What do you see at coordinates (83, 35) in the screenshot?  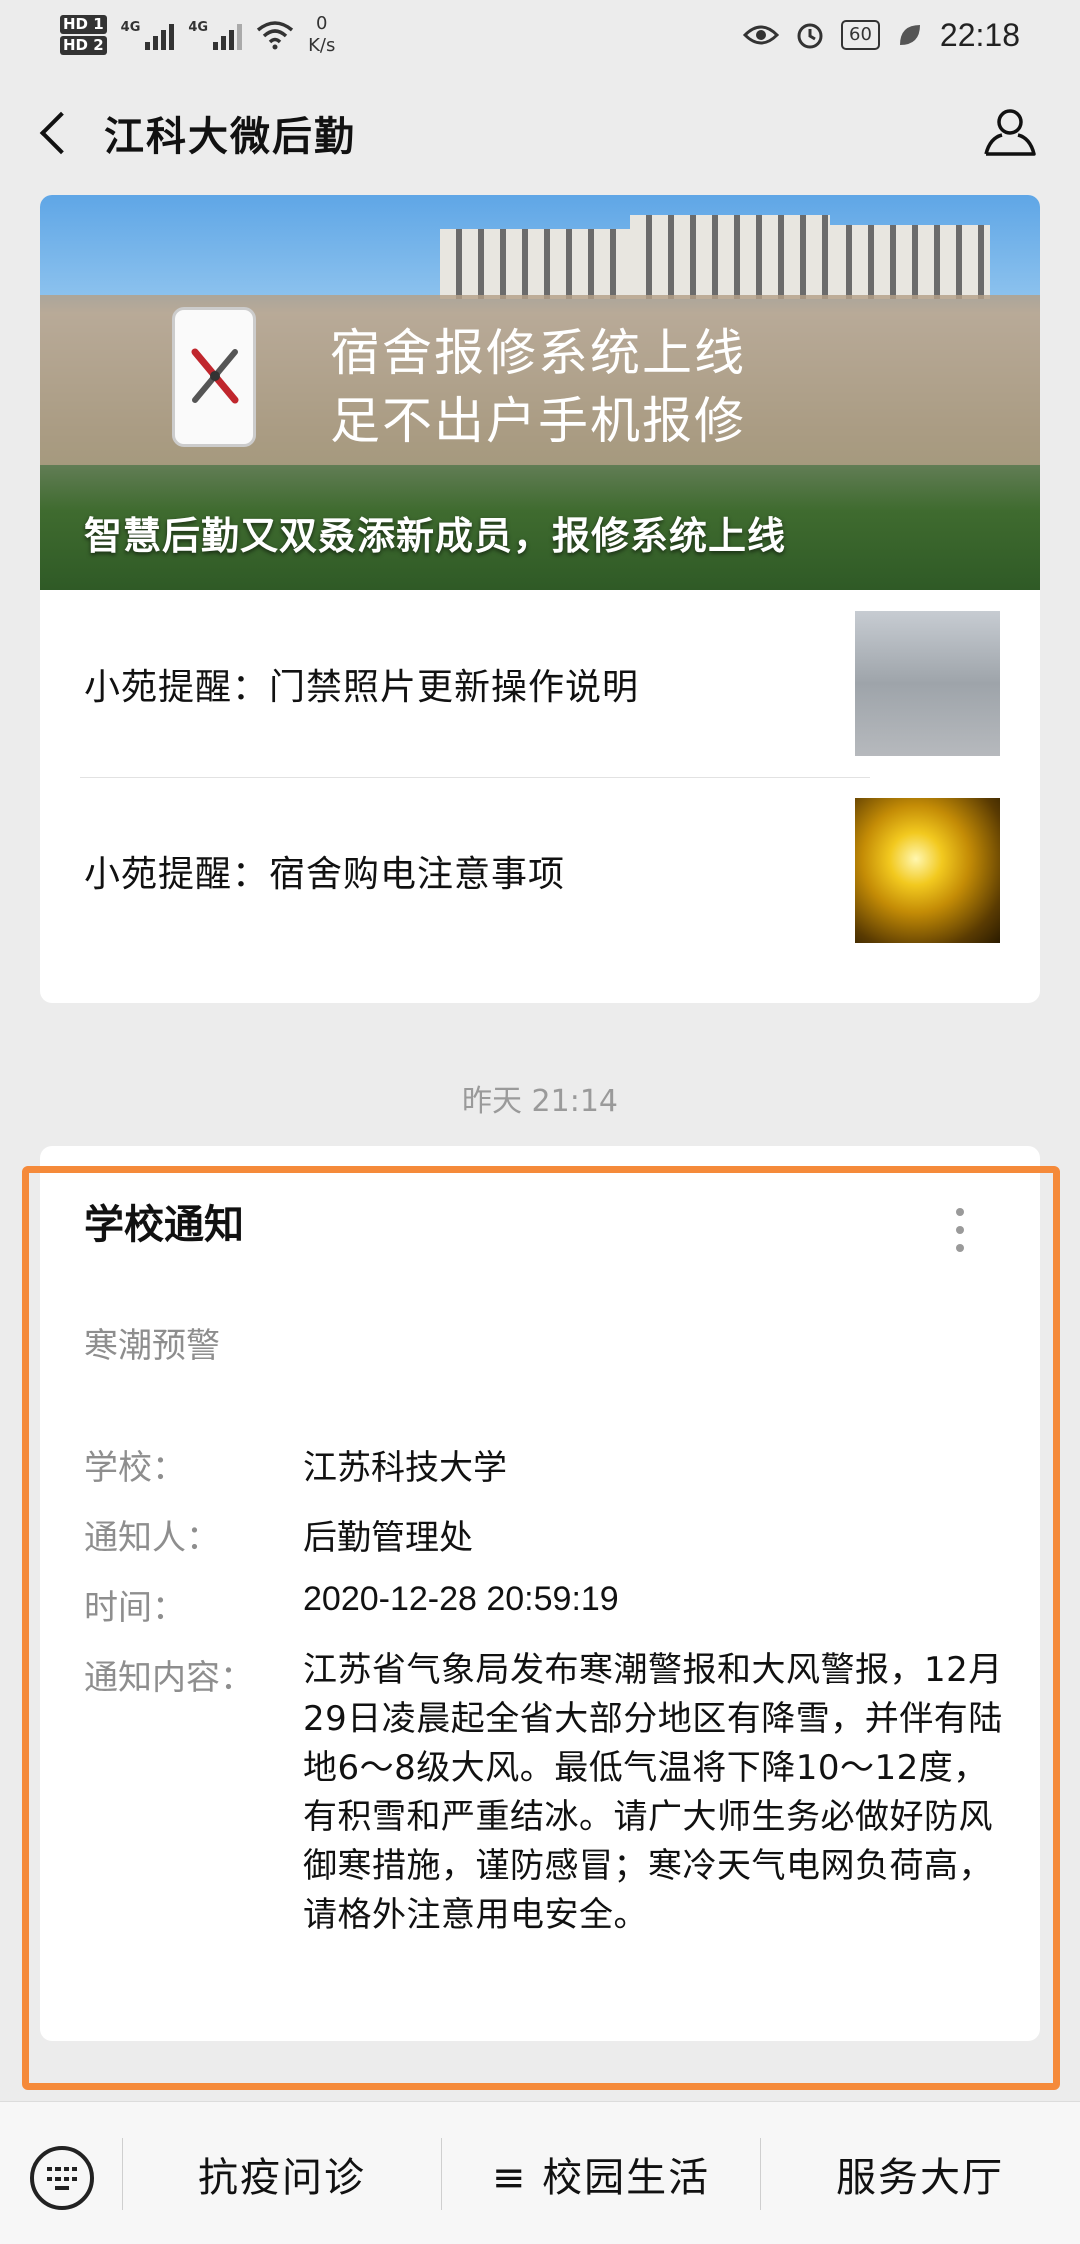 I see `hd-indicator: HD 1 HD 2` at bounding box center [83, 35].